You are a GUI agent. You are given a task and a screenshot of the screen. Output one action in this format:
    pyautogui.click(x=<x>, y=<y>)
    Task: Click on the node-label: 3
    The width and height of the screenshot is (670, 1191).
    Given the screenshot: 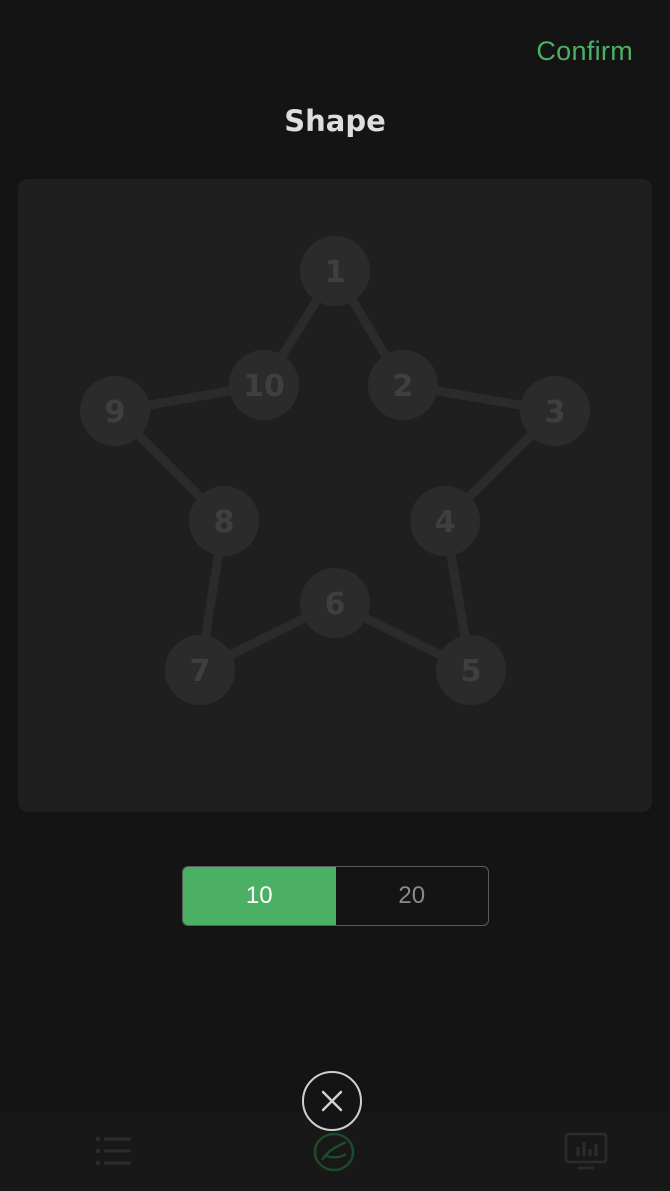 What is the action you would take?
    pyautogui.click(x=555, y=412)
    